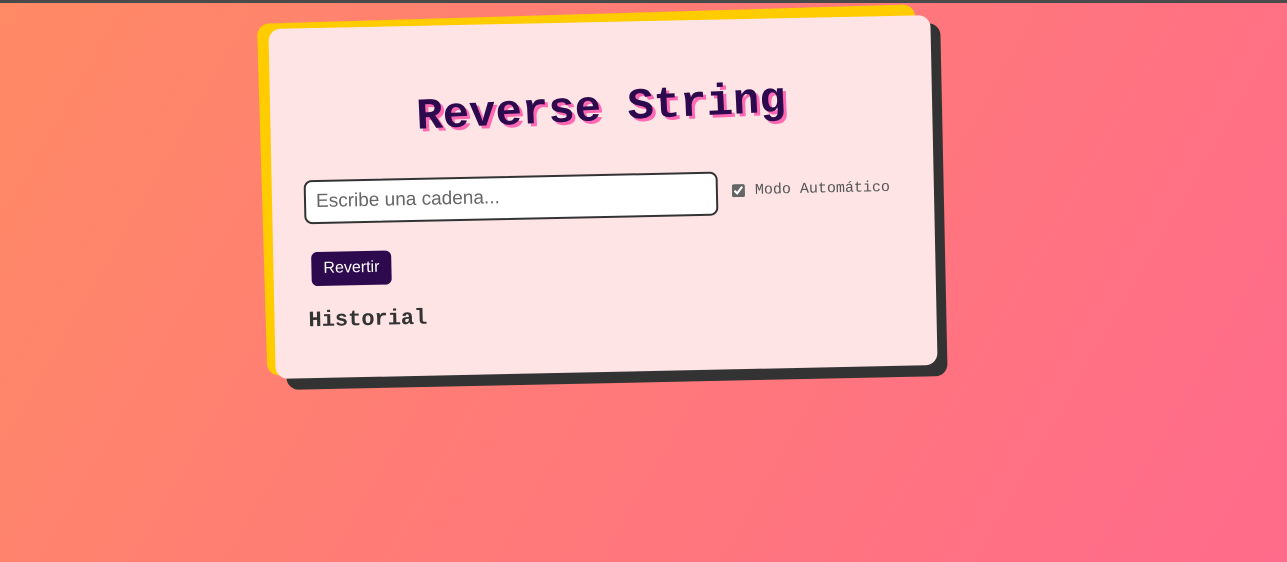 Image resolution: width=1287 pixels, height=562 pixels. What do you see at coordinates (511, 198) in the screenshot?
I see `string-input` at bounding box center [511, 198].